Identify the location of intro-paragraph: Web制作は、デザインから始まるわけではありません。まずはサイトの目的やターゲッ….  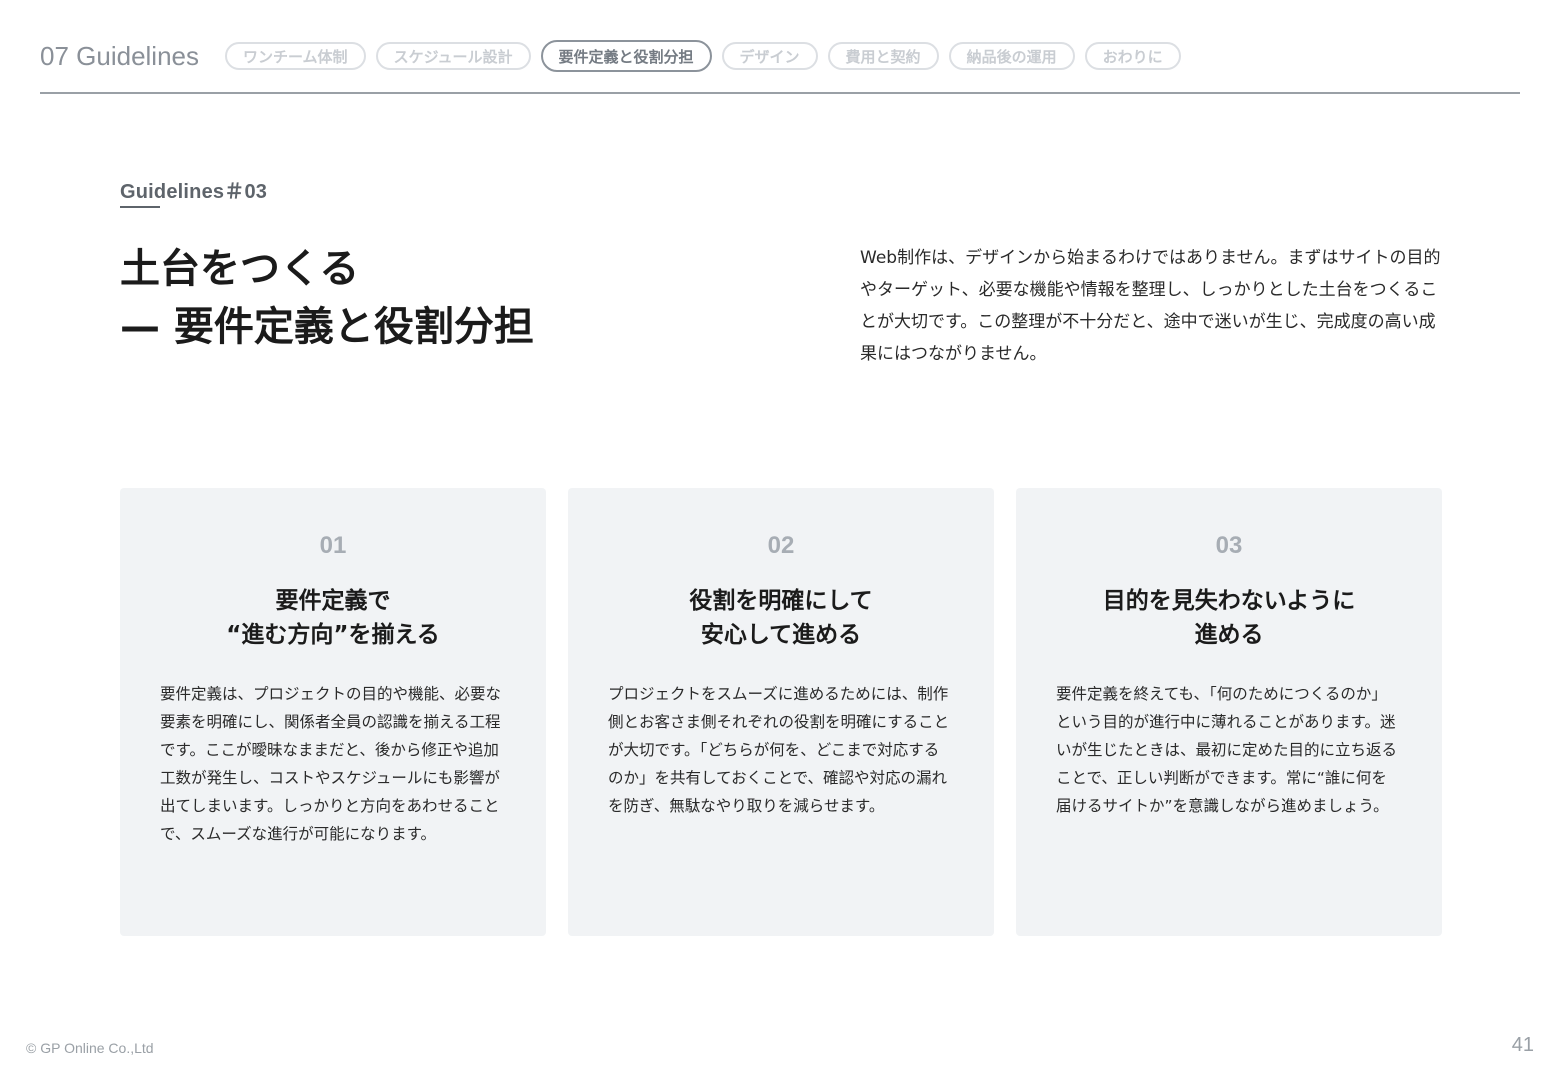
(1150, 306).